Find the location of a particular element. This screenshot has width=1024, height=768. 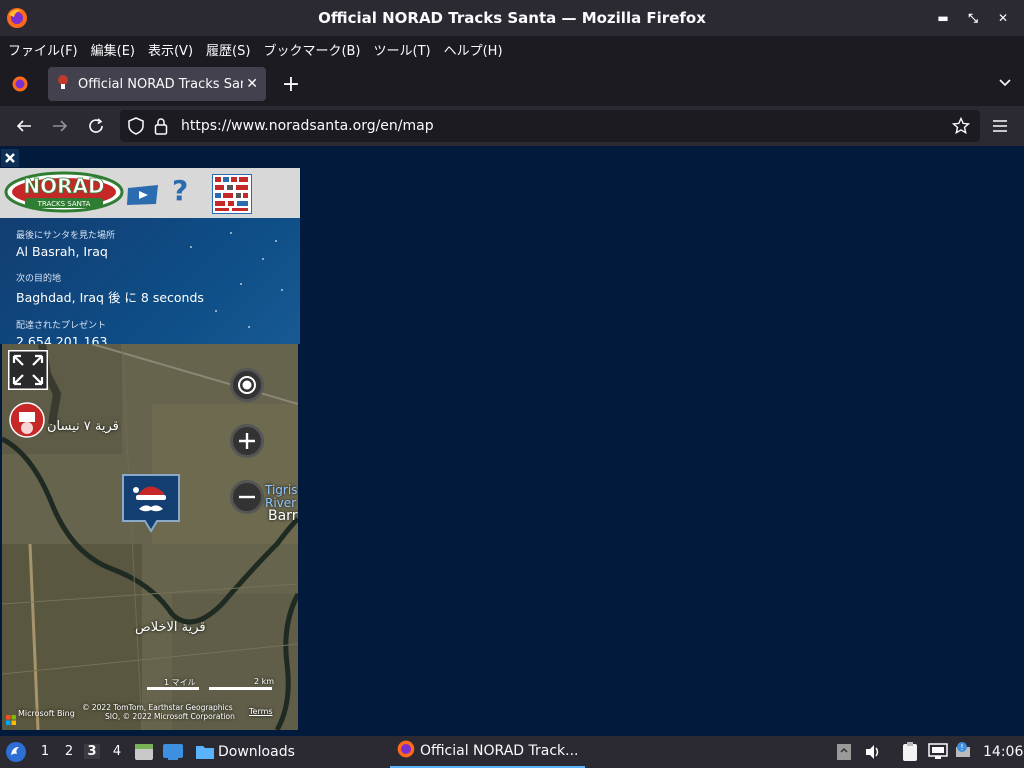

start-menu-icon is located at coordinates (16, 754).